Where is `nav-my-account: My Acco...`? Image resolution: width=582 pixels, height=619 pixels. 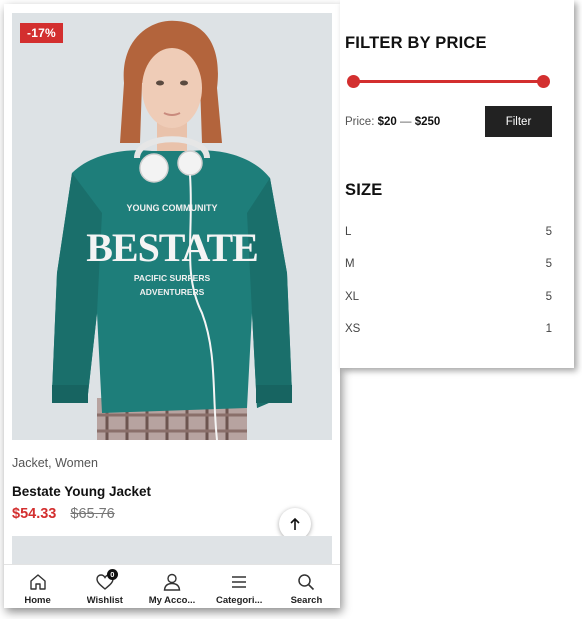
nav-my-account: My Acco... is located at coordinates (171, 586).